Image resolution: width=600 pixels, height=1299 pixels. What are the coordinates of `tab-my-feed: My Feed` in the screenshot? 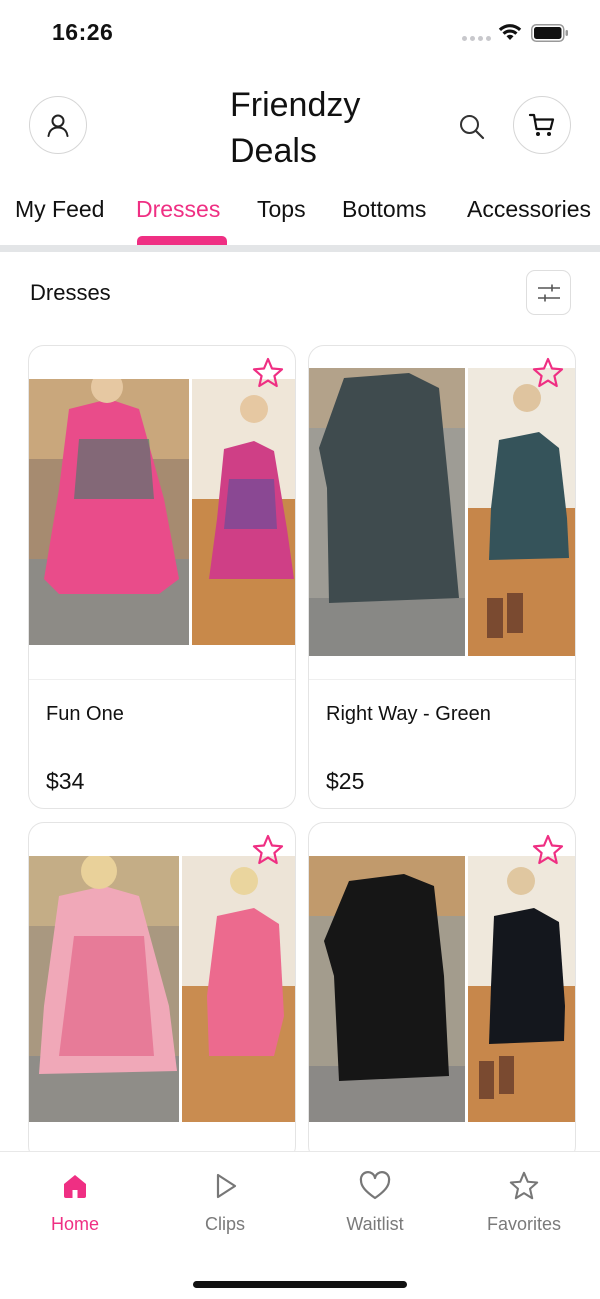 It's located at (59, 209).